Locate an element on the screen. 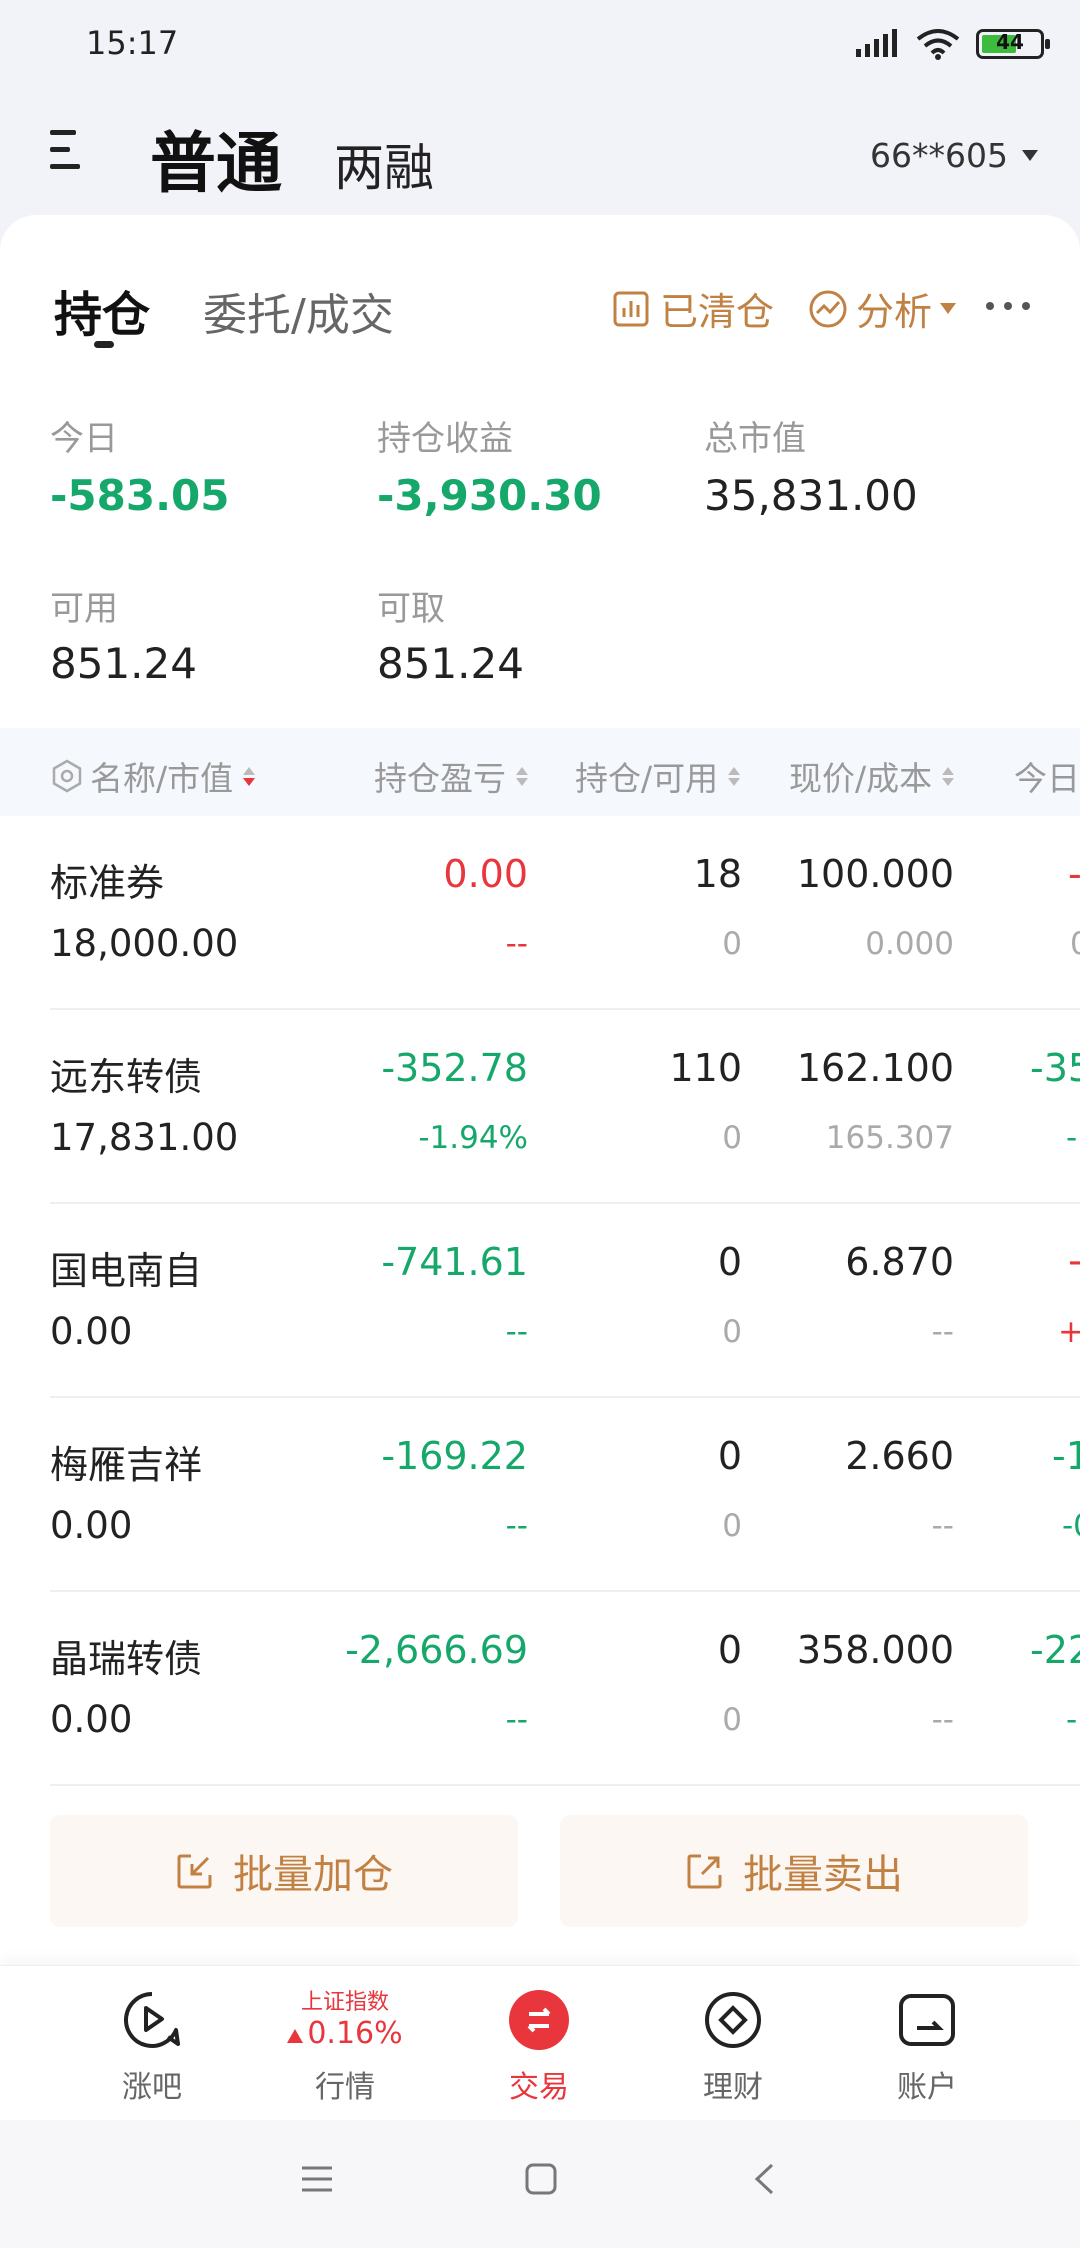  table-row: 梅雁吉祥 0.00 -169.22 -- 0 0 2.660 -- -1 -0 is located at coordinates (540, 1495).